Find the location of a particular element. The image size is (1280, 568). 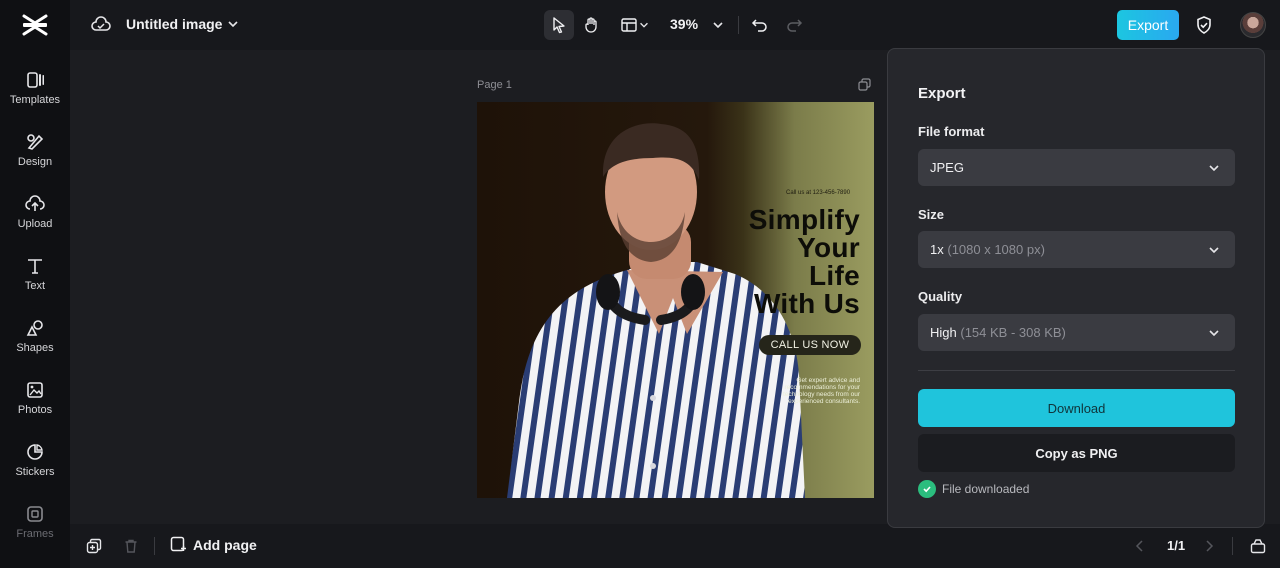

quality-select: High (154 KB - 308 KB) is located at coordinates (1076, 332).